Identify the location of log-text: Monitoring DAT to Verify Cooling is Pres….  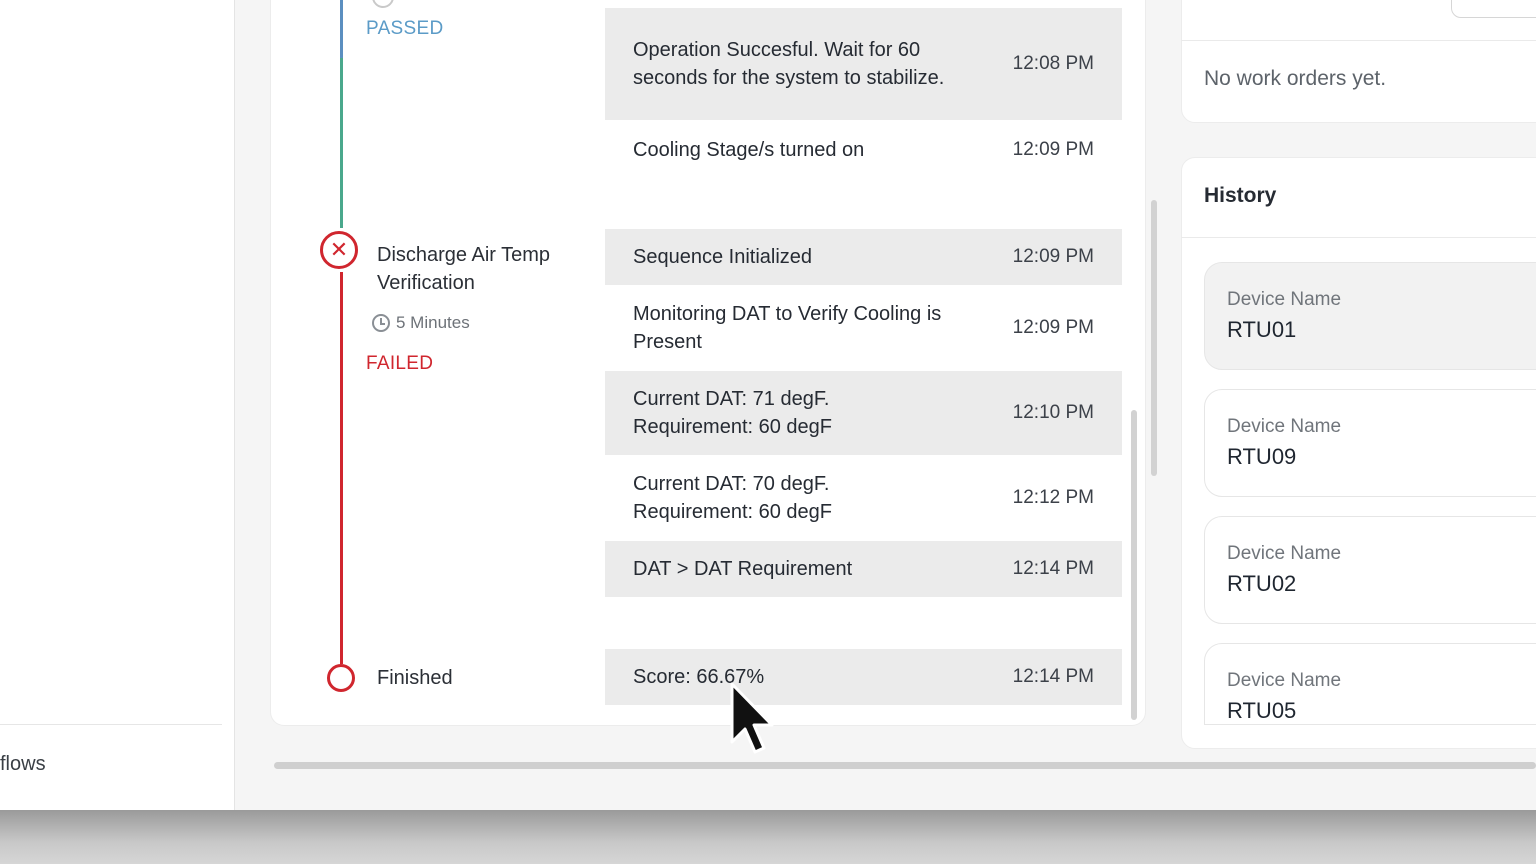
(787, 328).